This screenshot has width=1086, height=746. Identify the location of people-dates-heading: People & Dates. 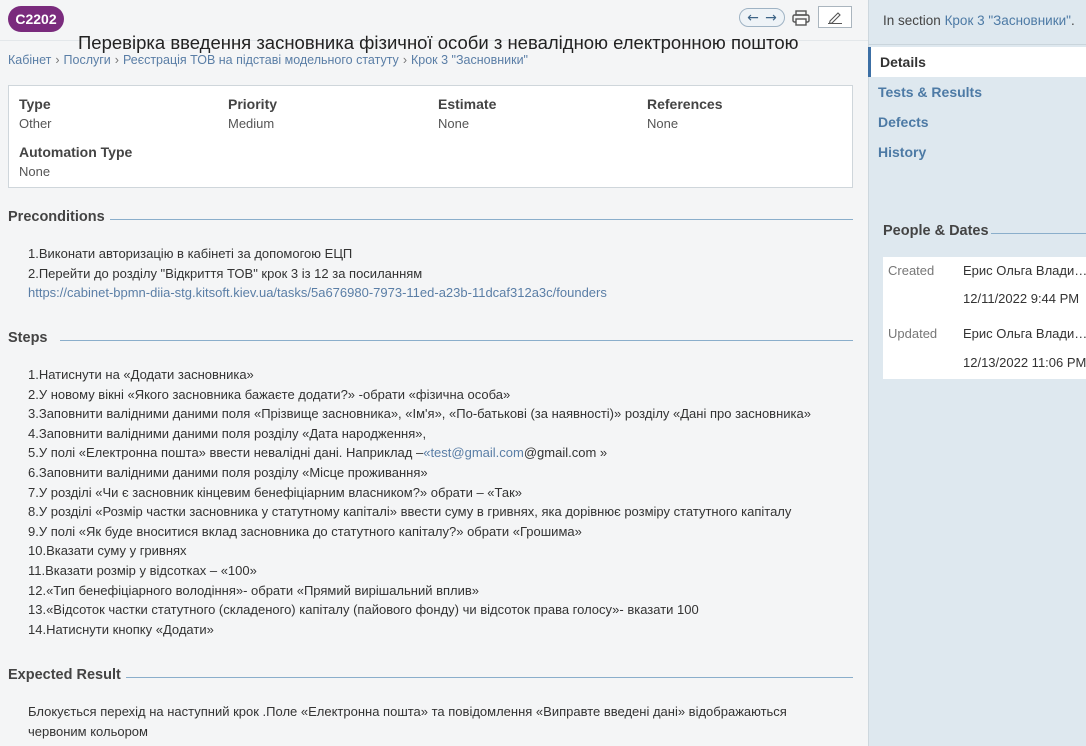
(936, 231).